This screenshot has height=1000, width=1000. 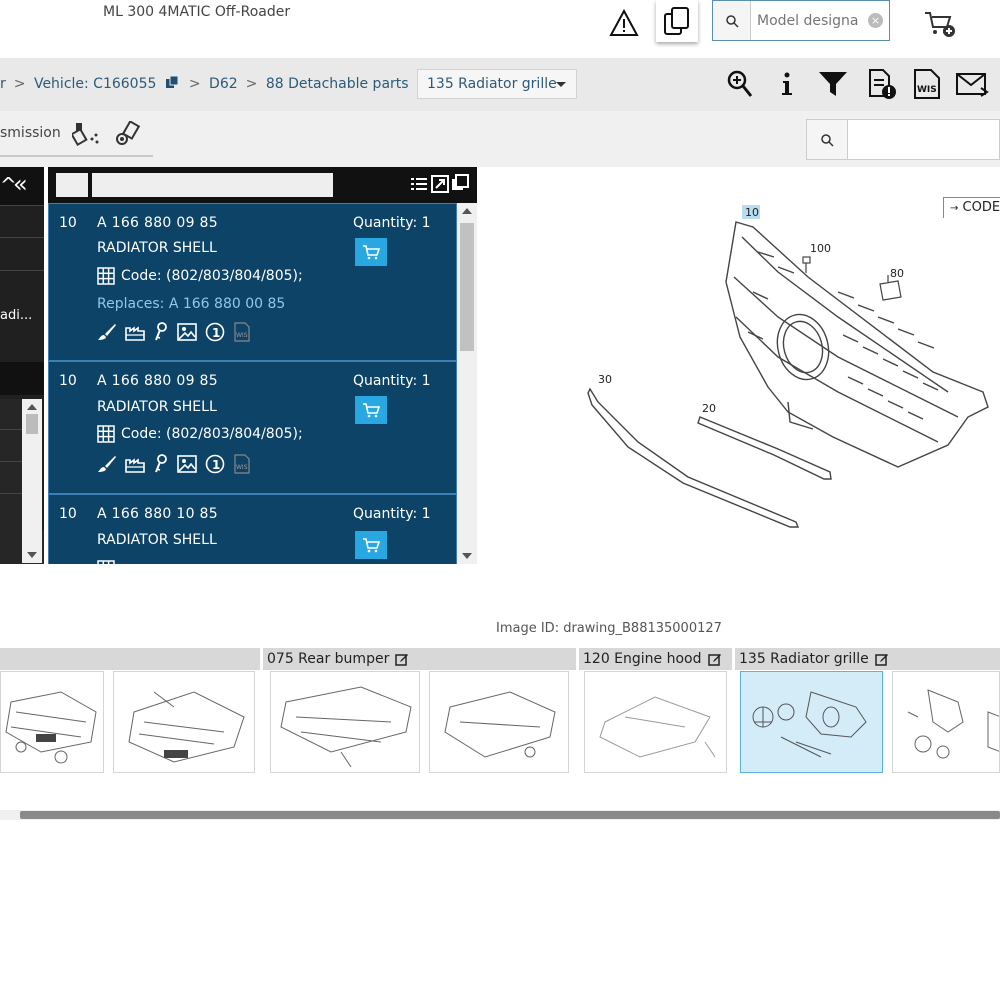 What do you see at coordinates (867, 659) in the screenshot?
I see `thumbnail-label-radiator-grille: 135 Radiator grille` at bounding box center [867, 659].